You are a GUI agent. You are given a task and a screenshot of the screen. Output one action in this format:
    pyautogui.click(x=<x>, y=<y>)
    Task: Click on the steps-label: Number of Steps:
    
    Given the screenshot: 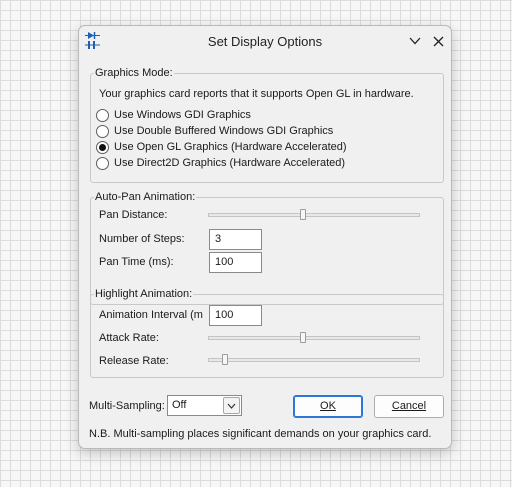 What is the action you would take?
    pyautogui.click(x=142, y=239)
    